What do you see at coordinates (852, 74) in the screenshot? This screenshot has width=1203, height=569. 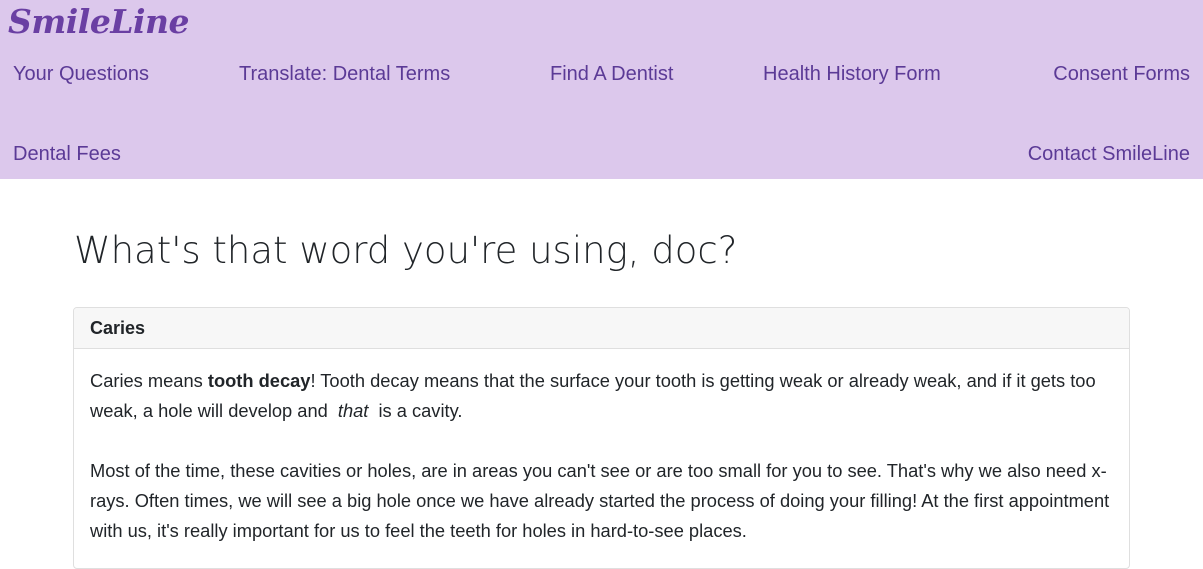 I see `nav-health-history-form: Health History Form` at bounding box center [852, 74].